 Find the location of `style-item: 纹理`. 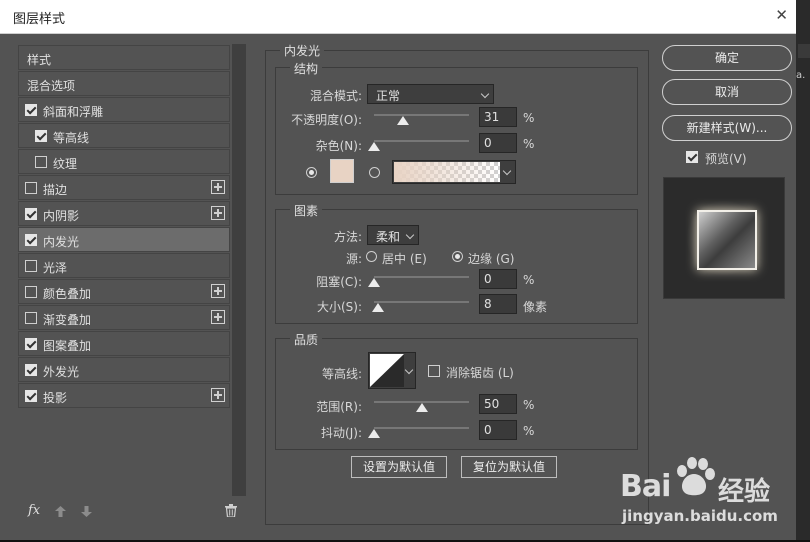

style-item: 纹理 is located at coordinates (124, 161).